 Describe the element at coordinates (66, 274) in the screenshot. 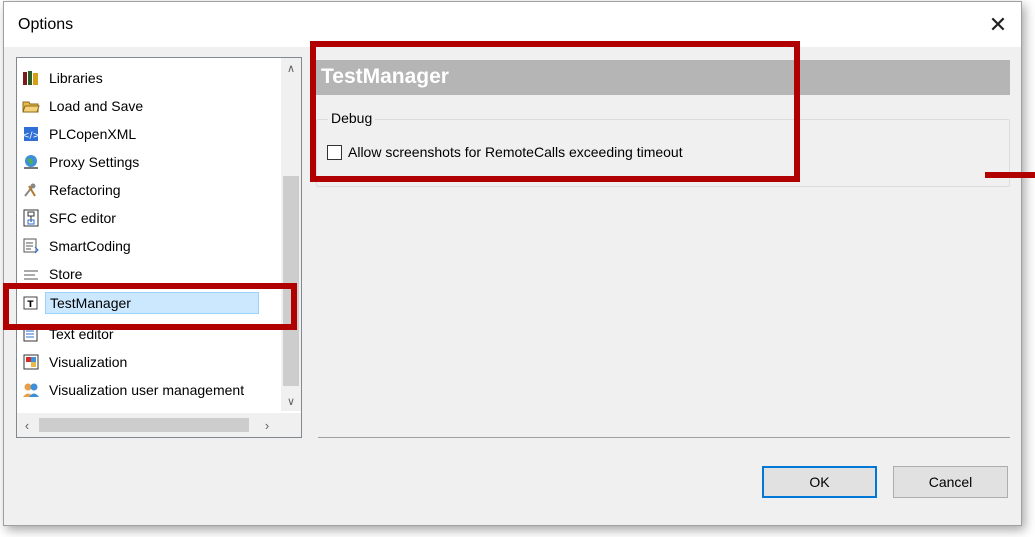

I see `tree-item-label: Store` at that location.